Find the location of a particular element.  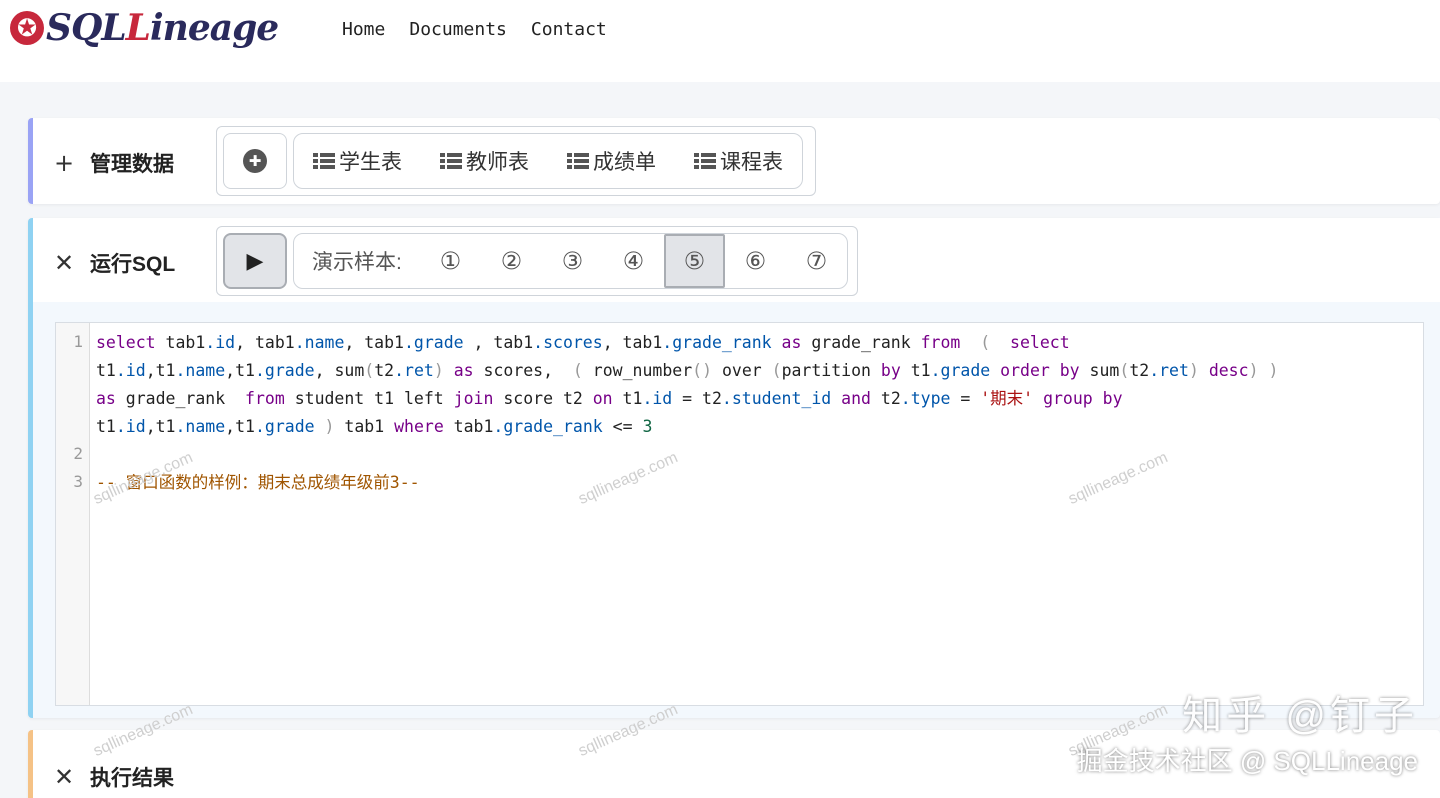

logo-text: SQLLineage is located at coordinates (162, 28).